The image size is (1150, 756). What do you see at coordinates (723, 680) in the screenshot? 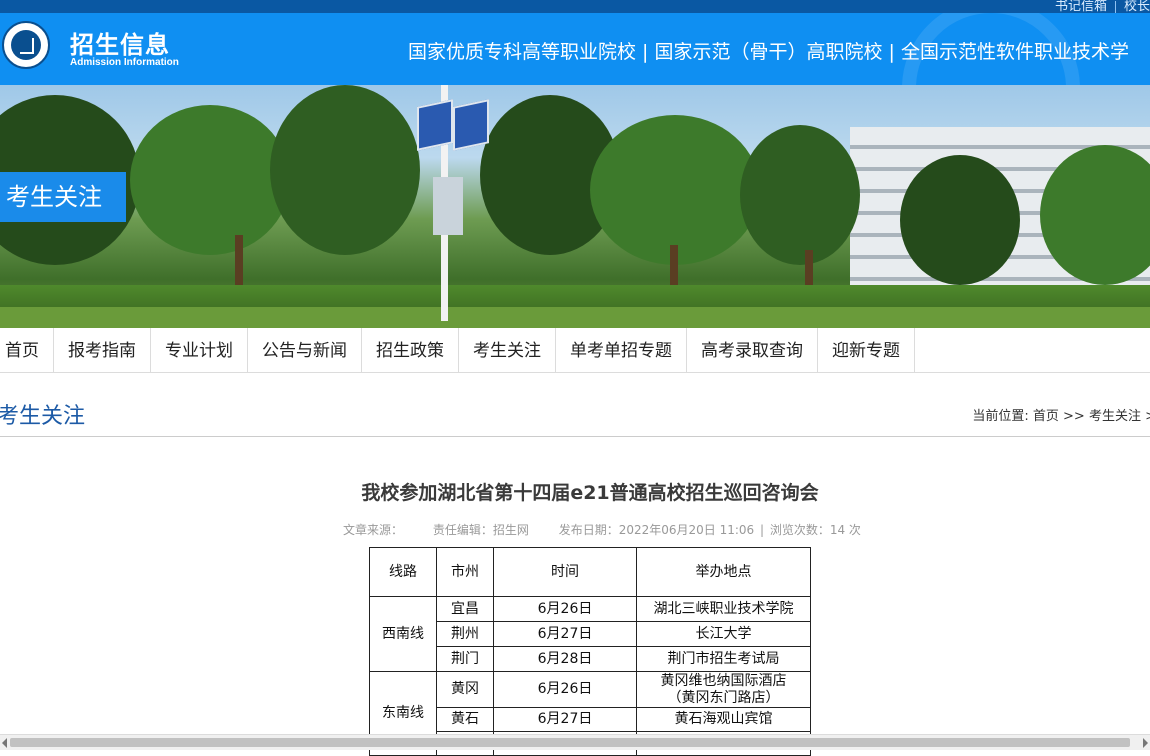
I see `venue-line: 黄冈维也纳国际酒店` at bounding box center [723, 680].